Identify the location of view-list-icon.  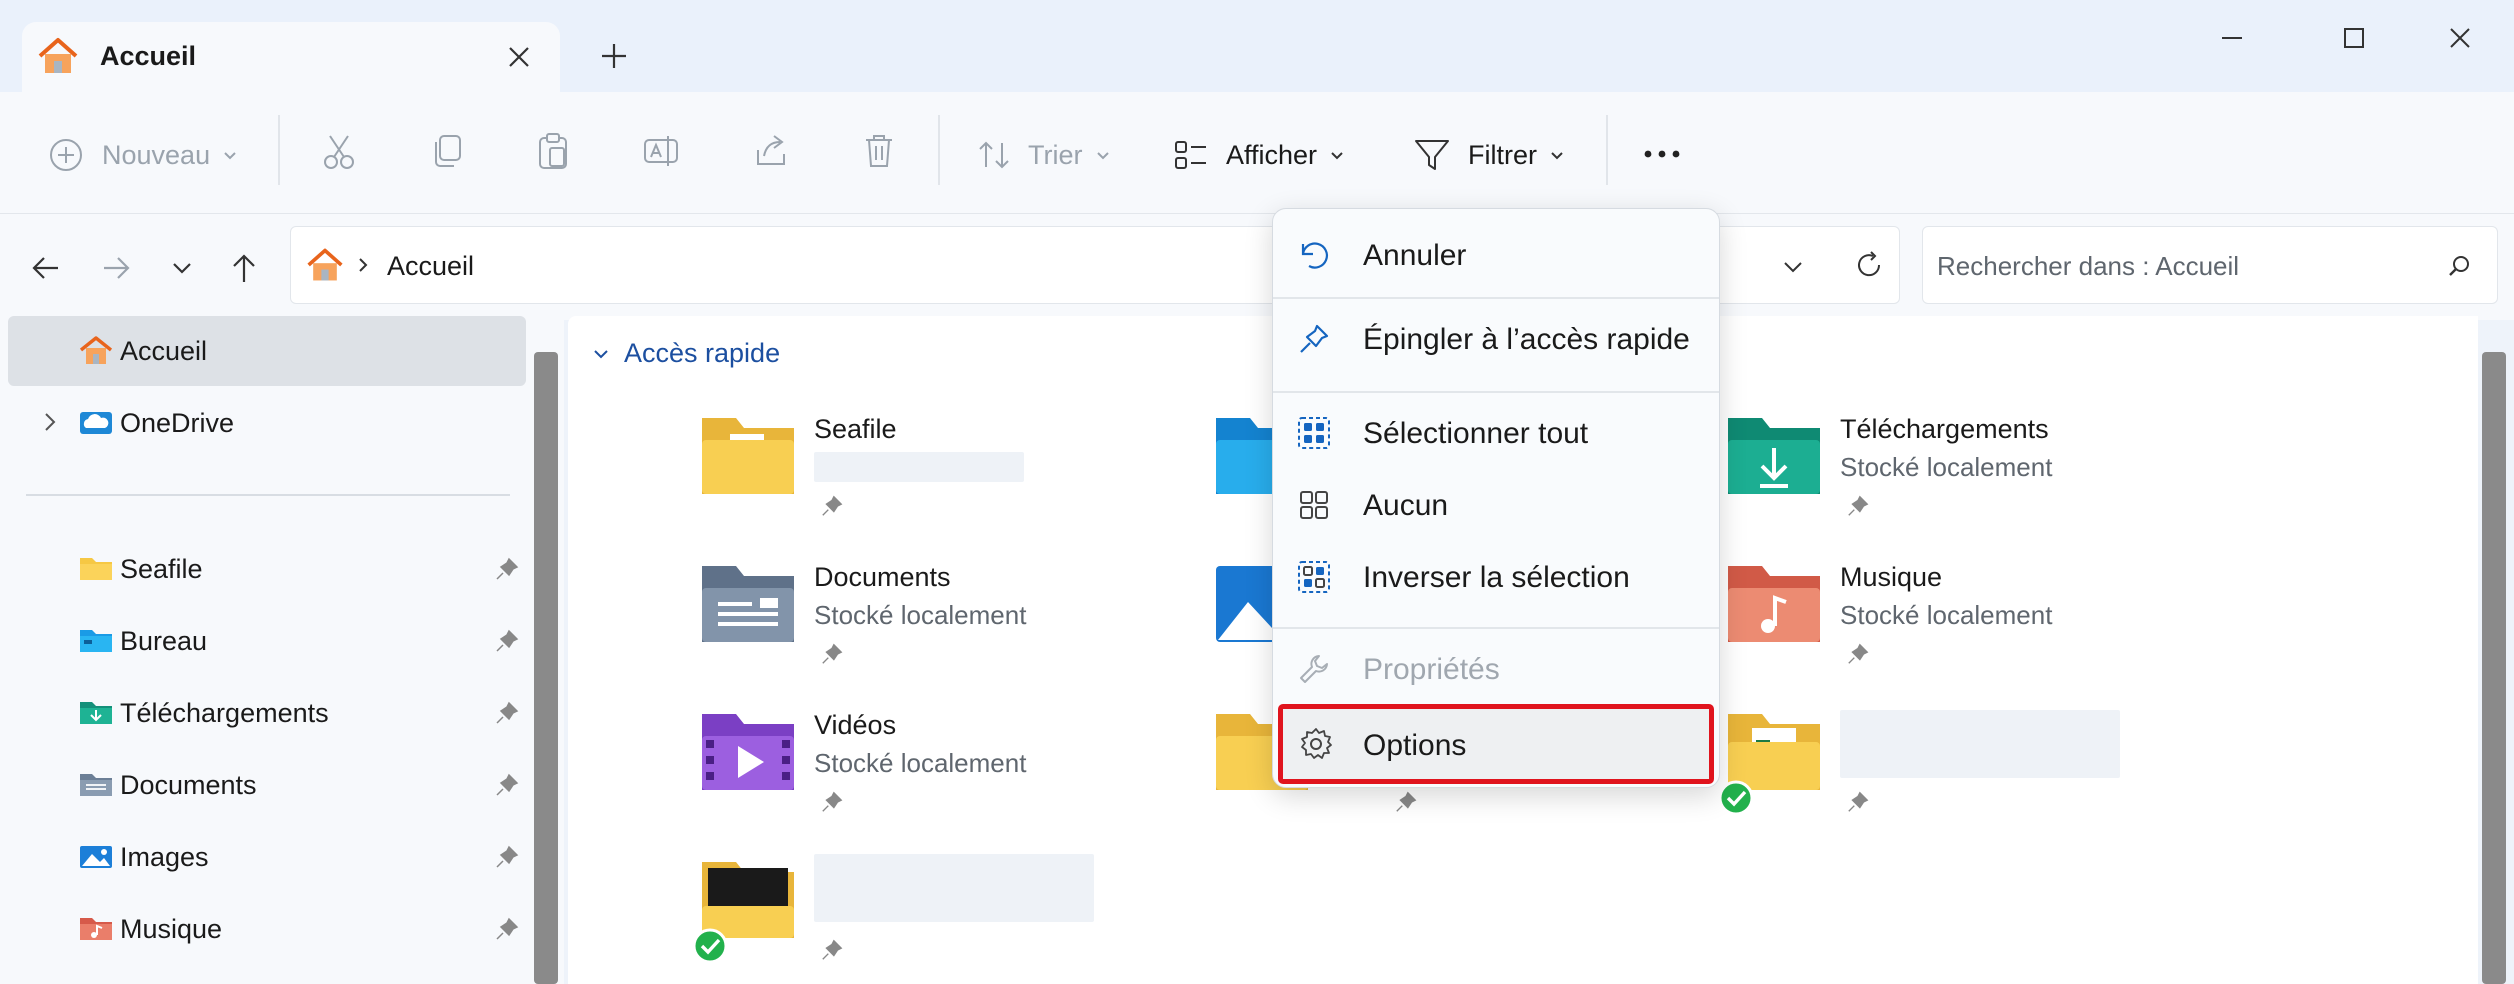
(1190, 155).